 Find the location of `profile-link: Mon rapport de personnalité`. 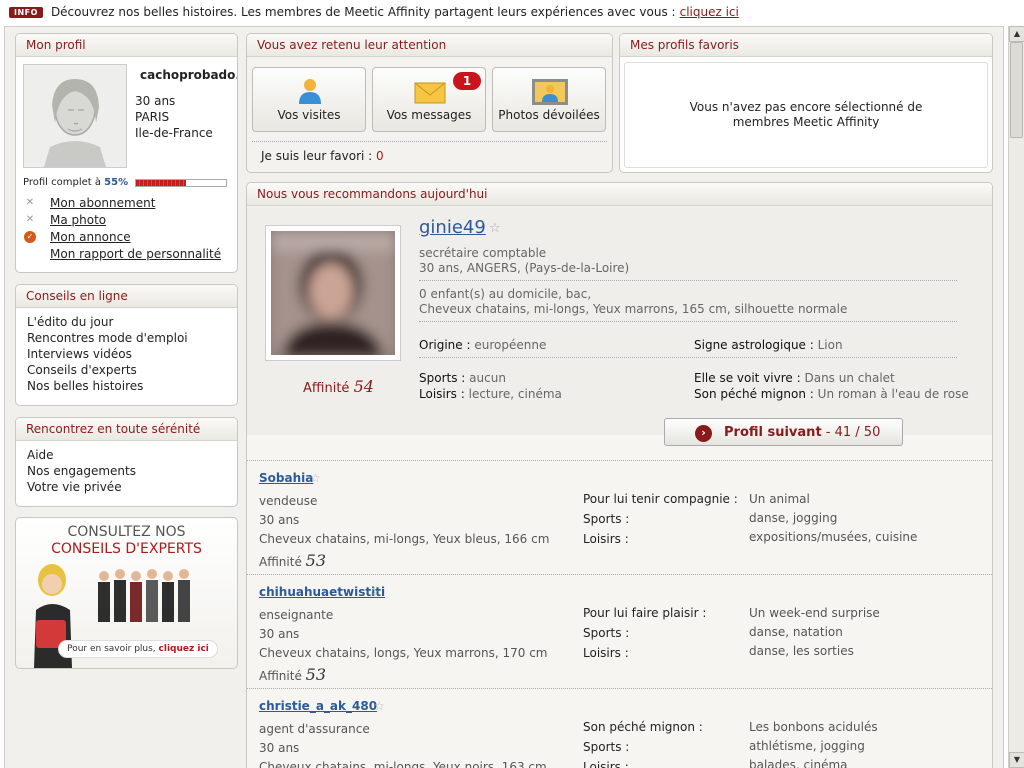

profile-link: Mon rapport de personnalité is located at coordinates (135, 254).